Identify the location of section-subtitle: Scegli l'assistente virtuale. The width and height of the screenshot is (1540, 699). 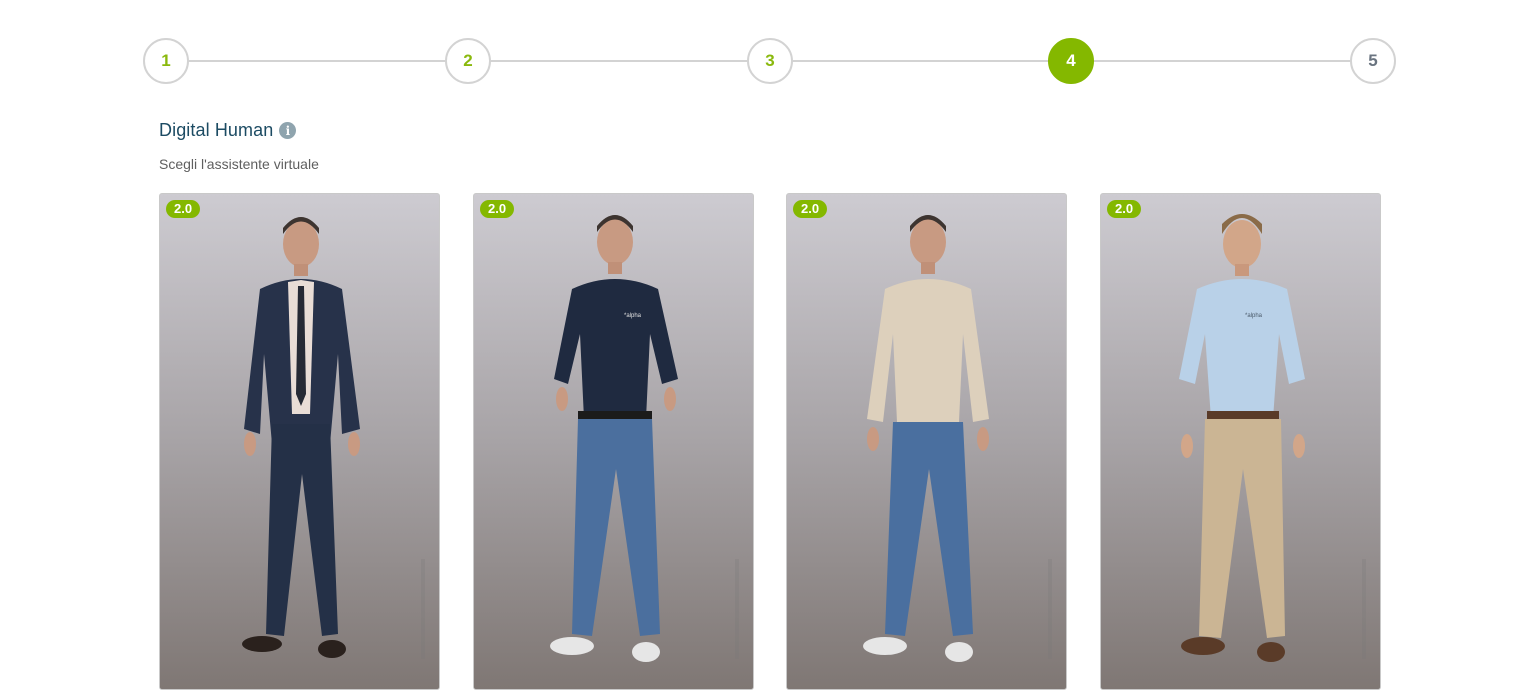
(239, 164).